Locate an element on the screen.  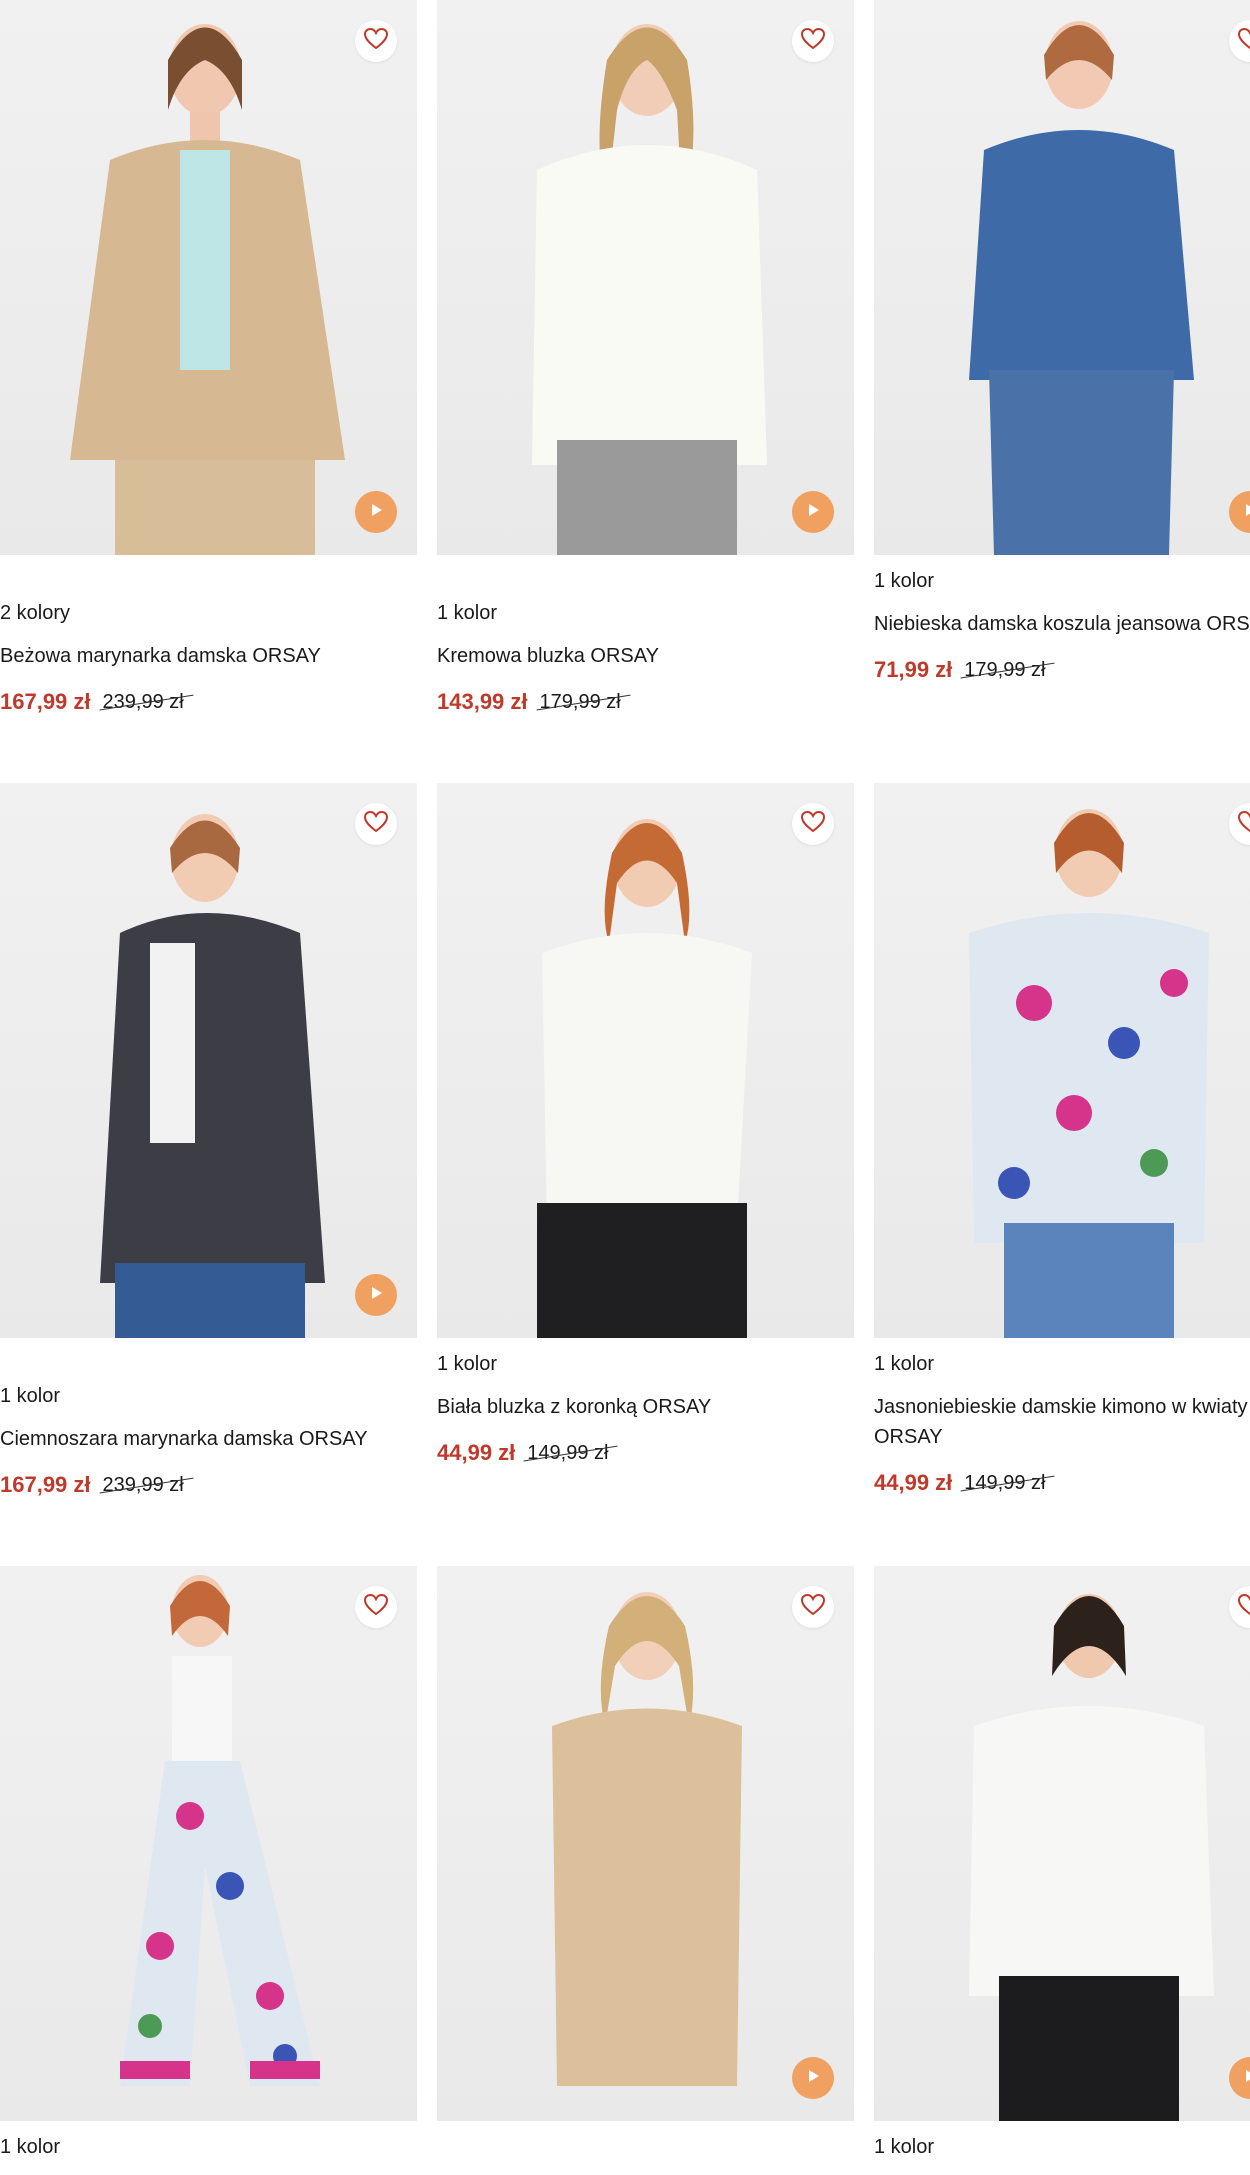
product-name: Ciemnoszara marynarka damska ORSAY is located at coordinates (208, 1439).